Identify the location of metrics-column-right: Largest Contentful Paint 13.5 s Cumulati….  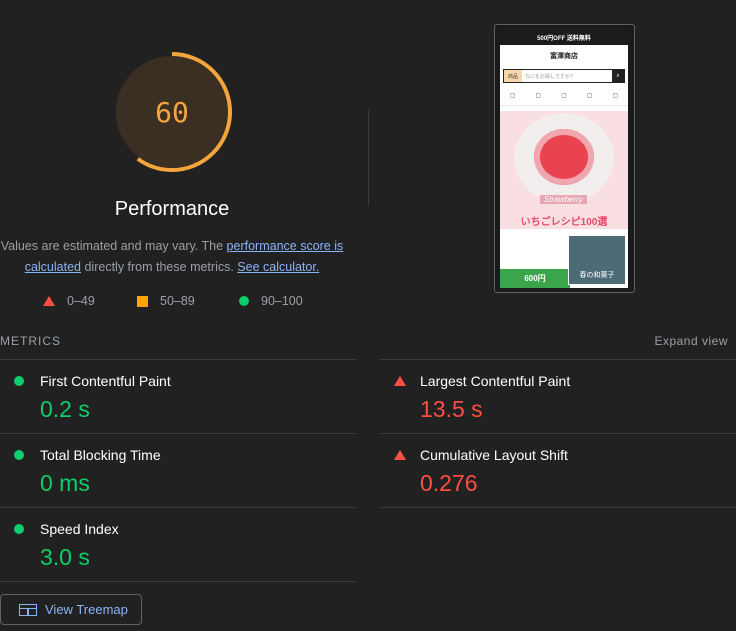
(558, 433).